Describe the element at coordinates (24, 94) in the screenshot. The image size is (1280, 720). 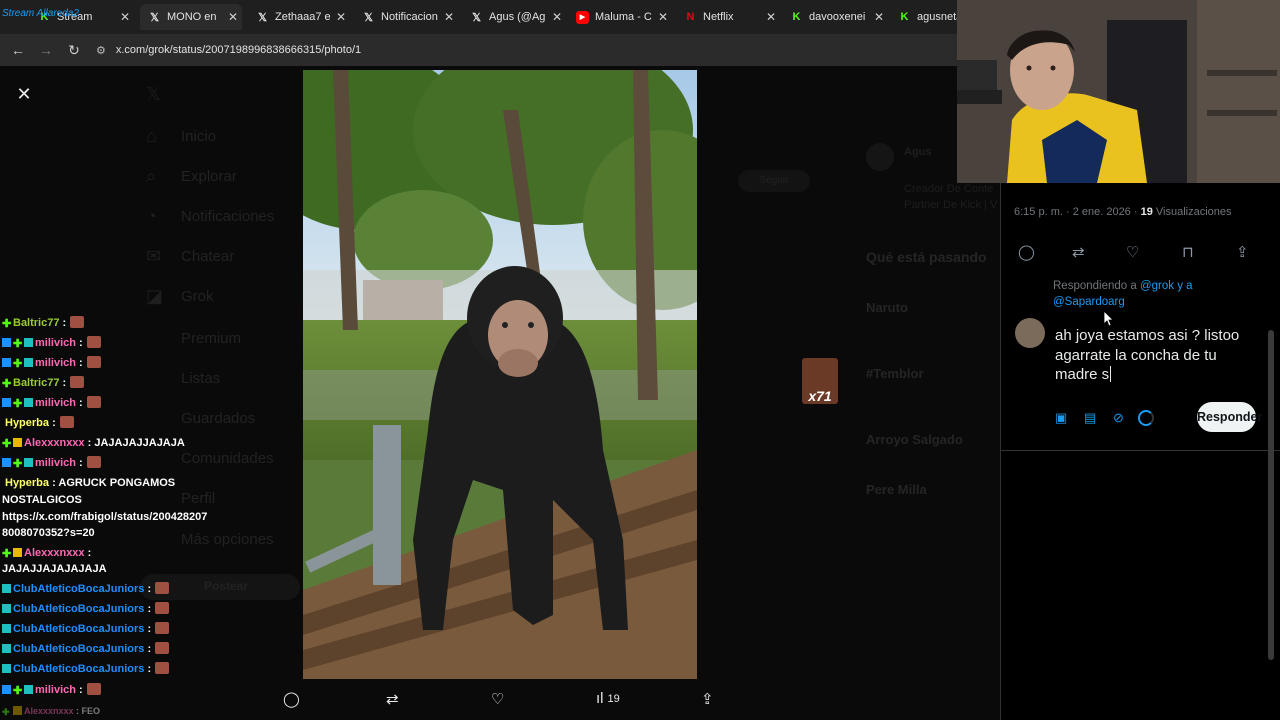
I see `close-icon: ✕` at that location.